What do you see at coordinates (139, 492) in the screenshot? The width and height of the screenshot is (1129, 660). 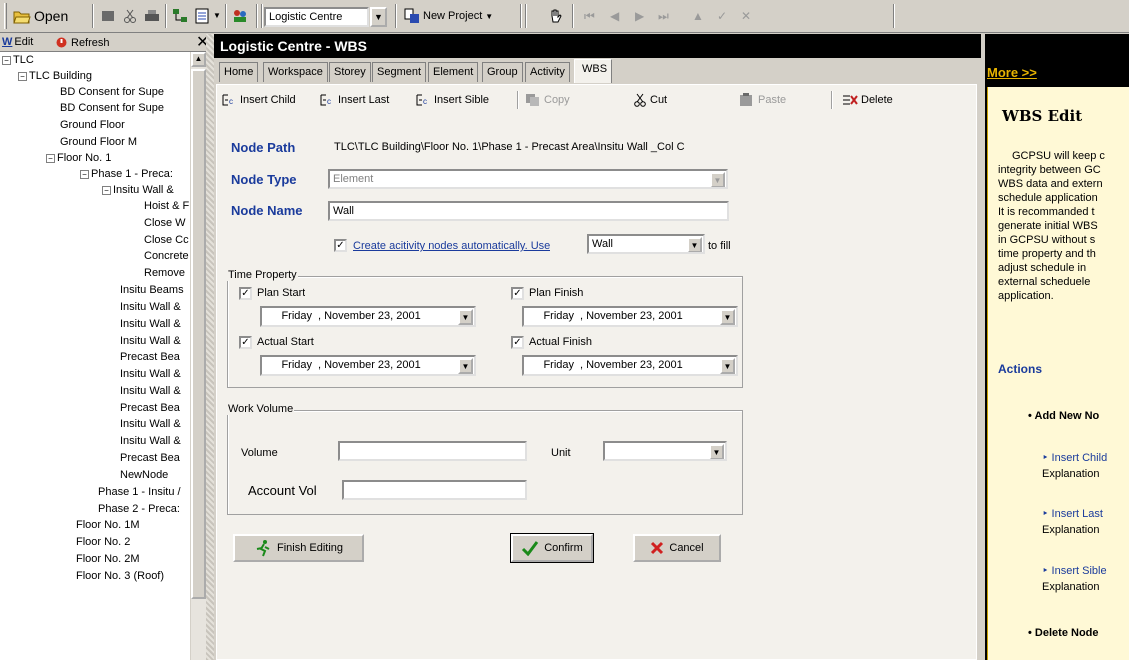 I see `tree-node: Phase 1 - Insitu /` at bounding box center [139, 492].